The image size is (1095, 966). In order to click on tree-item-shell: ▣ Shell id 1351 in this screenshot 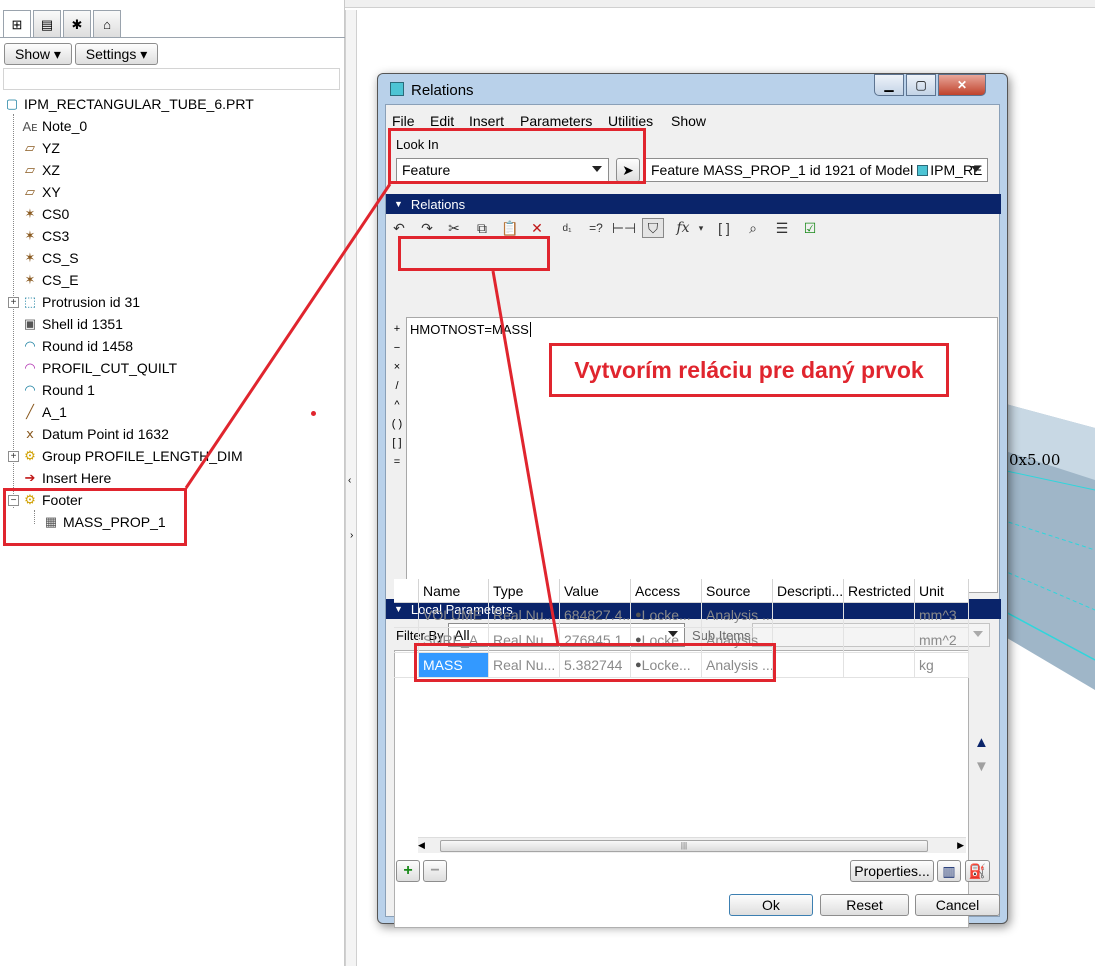, I will do `click(72, 324)`.